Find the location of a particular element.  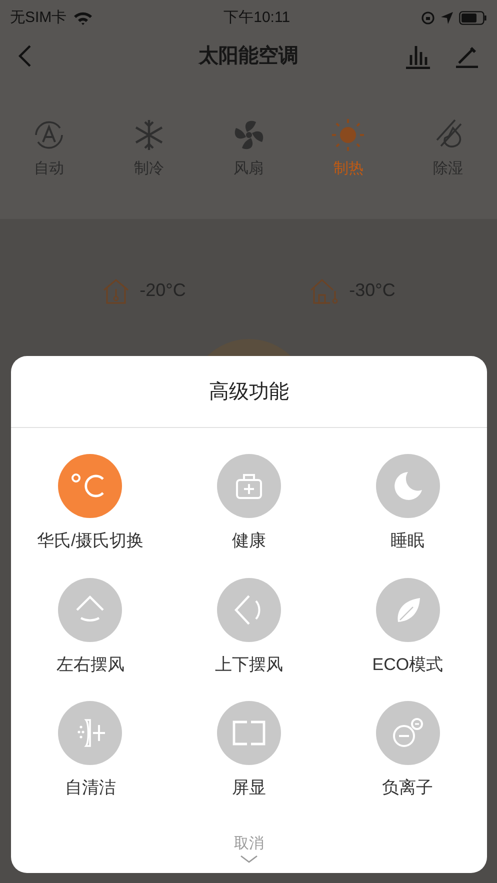

battery-icon is located at coordinates (472, 18).